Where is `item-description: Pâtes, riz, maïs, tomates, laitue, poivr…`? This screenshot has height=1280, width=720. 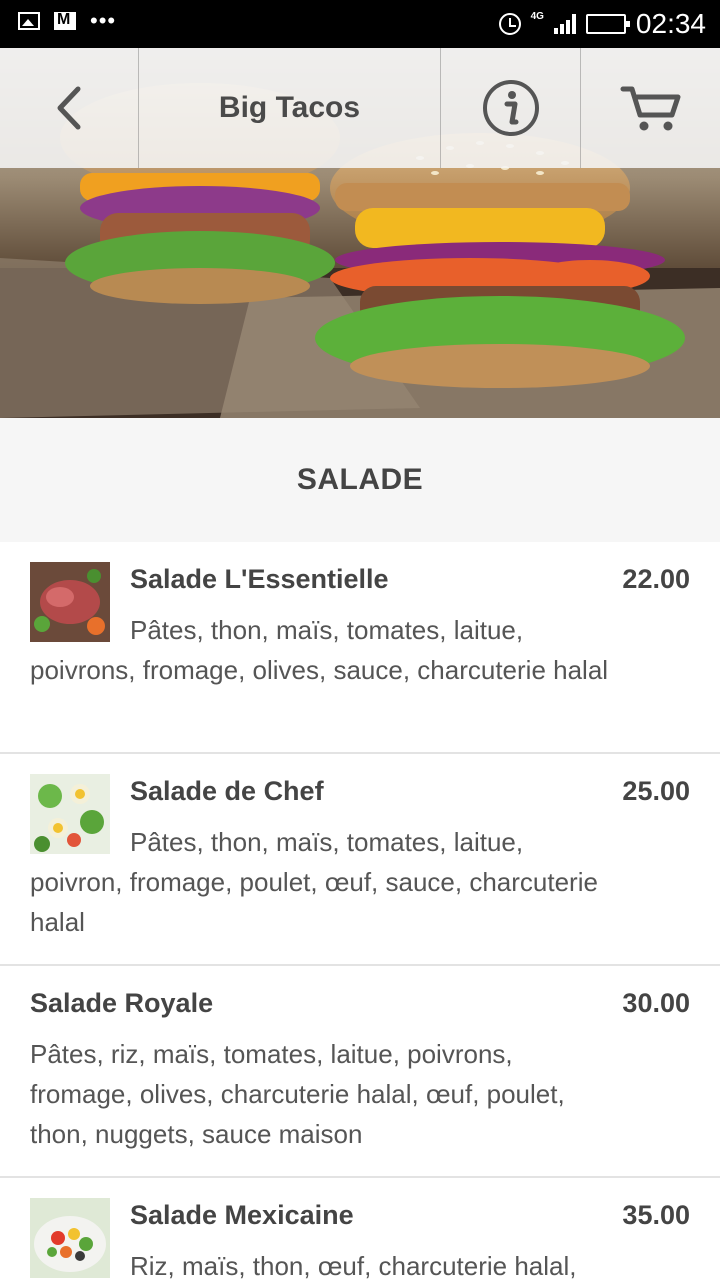 item-description: Pâtes, riz, maïs, tomates, laitue, poivr… is located at coordinates (297, 1094).